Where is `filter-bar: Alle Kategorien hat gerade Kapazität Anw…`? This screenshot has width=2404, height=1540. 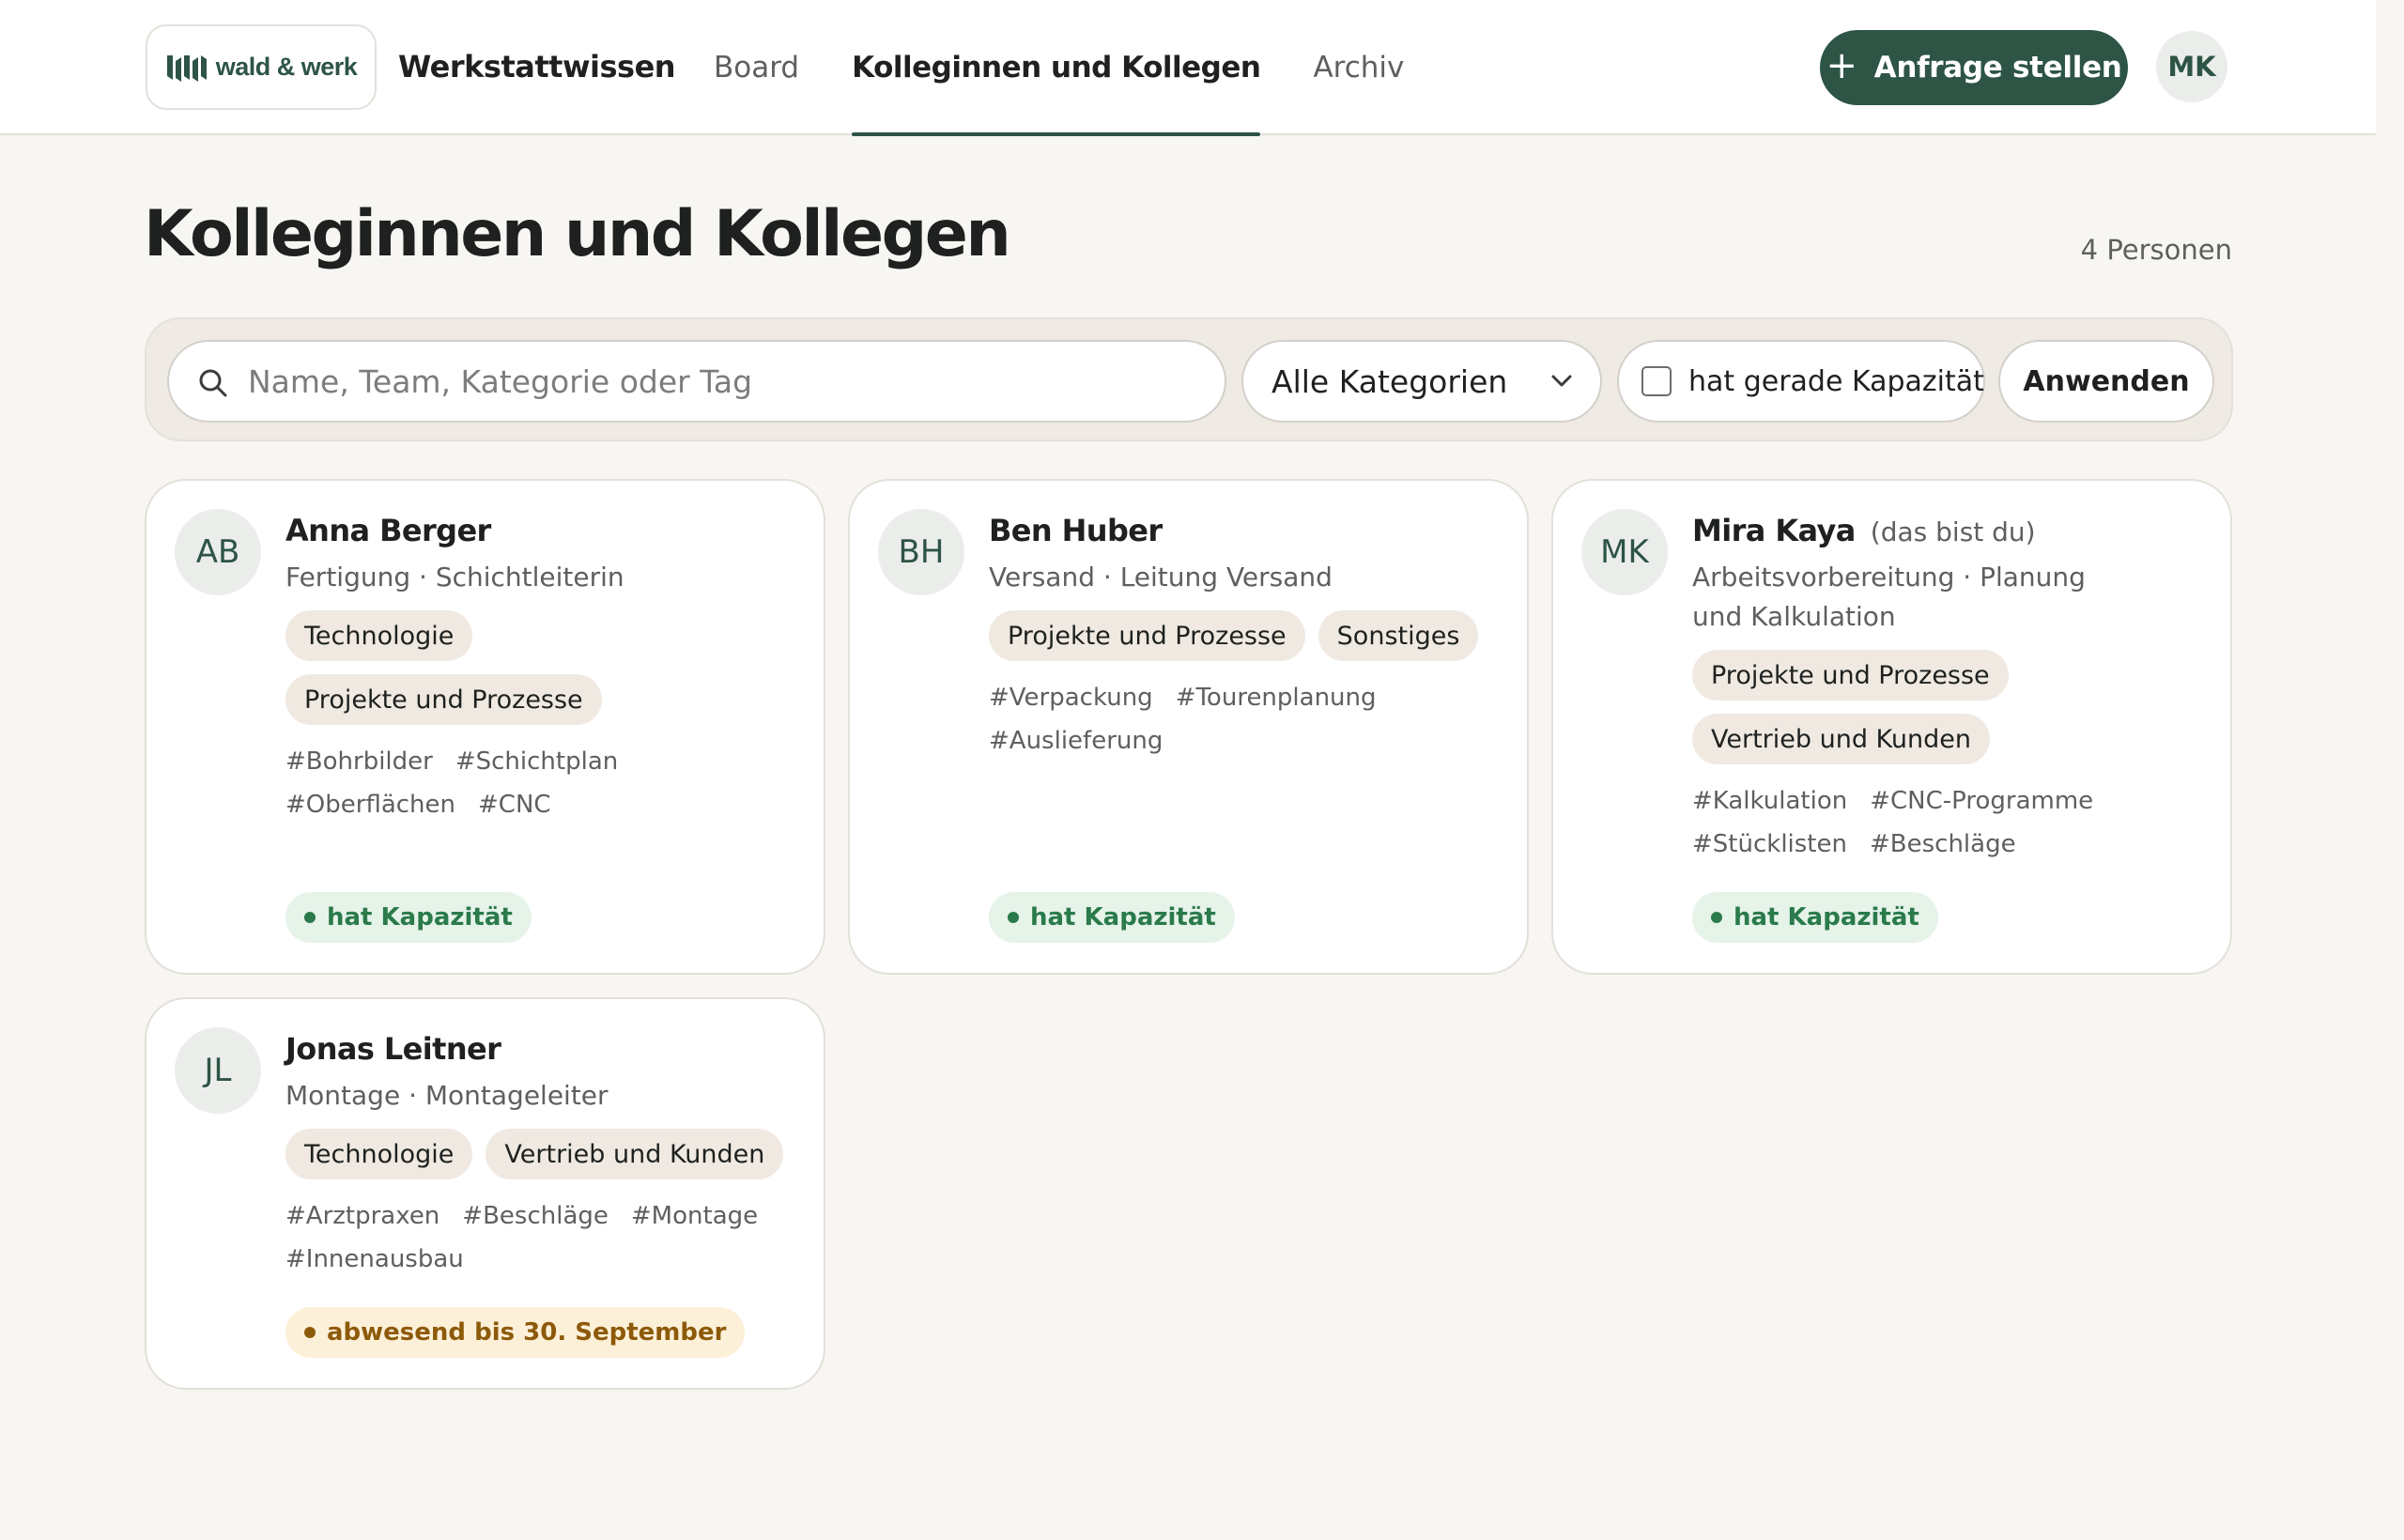
filter-bar: Alle Kategorien hat gerade Kapazität Anw… is located at coordinates (1189, 379).